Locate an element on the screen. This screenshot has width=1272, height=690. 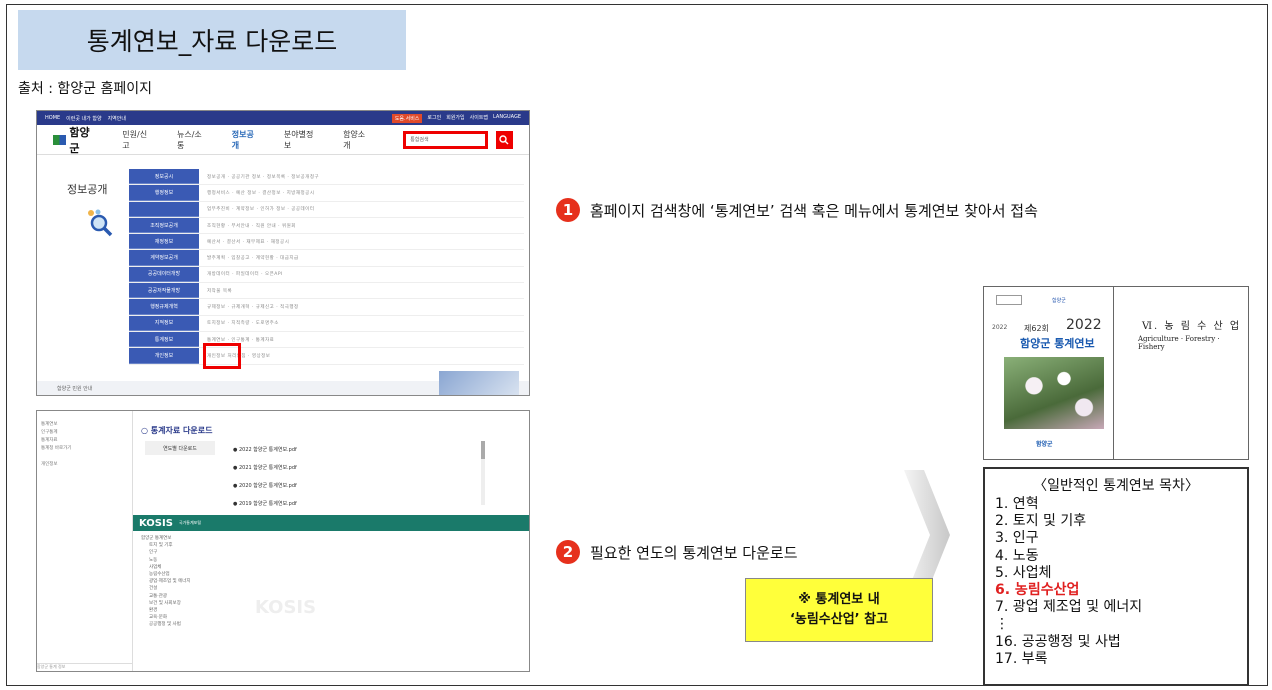
topbar-link: 로그인 is located at coordinates (434, 118).